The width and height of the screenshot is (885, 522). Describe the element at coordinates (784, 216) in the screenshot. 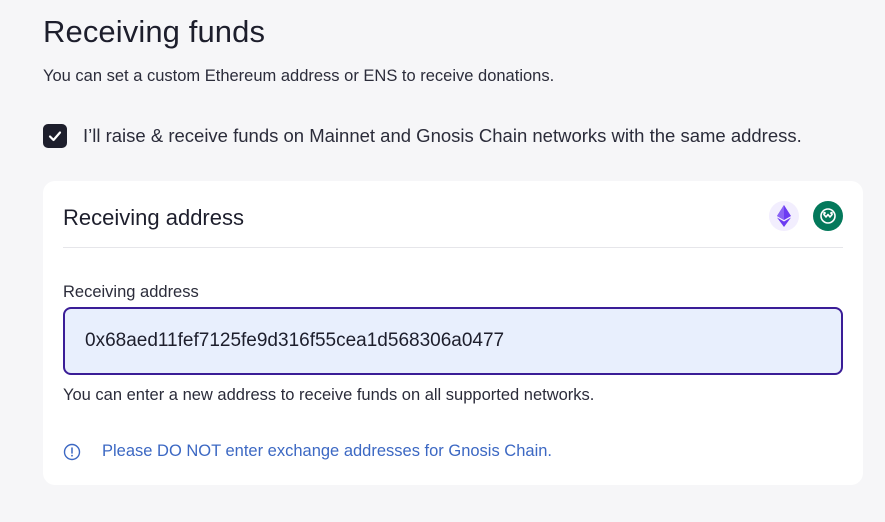

I see `ethereum-icon` at that location.